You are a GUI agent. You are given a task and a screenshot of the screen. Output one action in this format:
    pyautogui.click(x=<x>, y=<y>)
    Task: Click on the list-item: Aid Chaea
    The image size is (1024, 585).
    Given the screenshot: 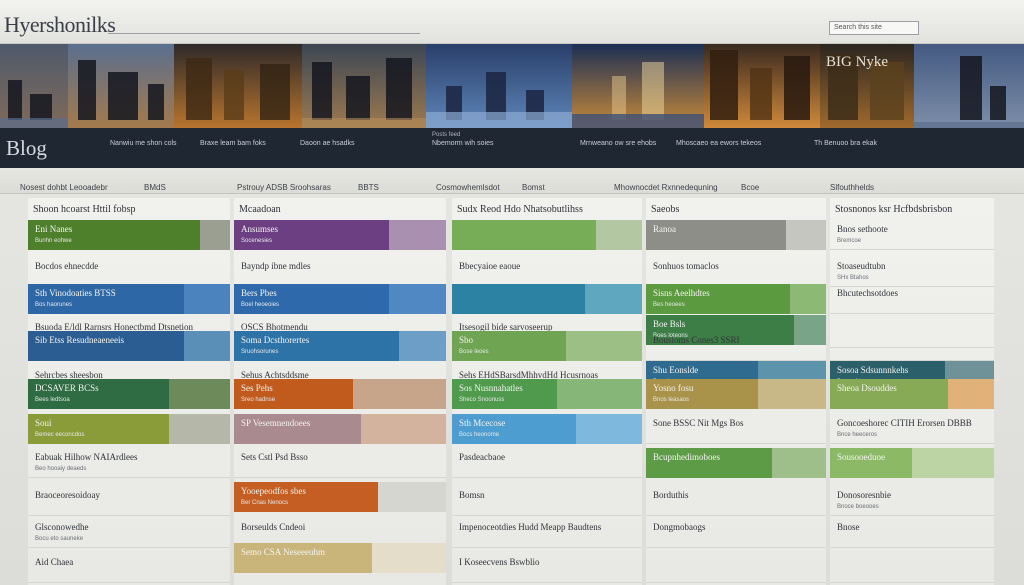 What is the action you would take?
    pyautogui.click(x=129, y=568)
    